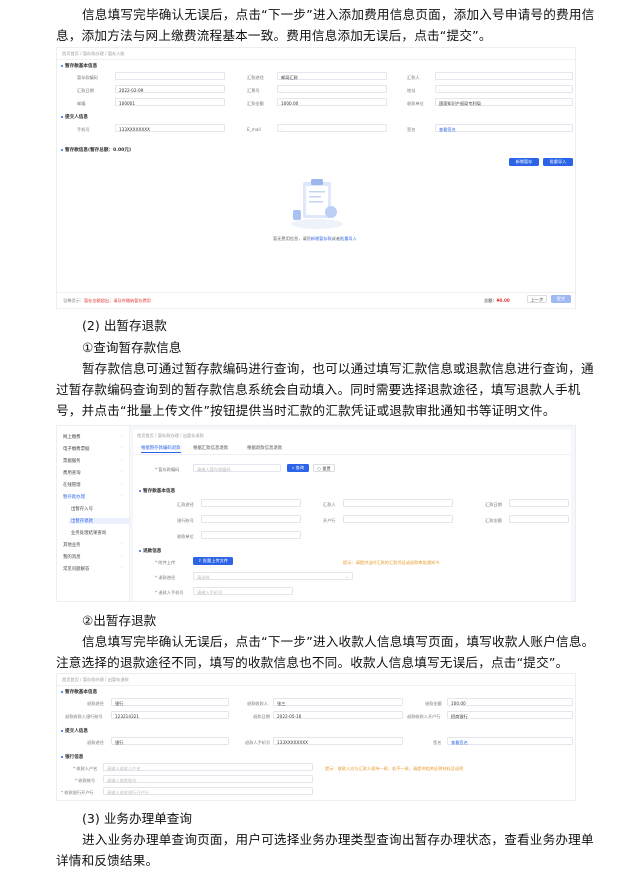 This screenshot has height=875, width=631. I want to click on refund-way-select, so click(273, 576).